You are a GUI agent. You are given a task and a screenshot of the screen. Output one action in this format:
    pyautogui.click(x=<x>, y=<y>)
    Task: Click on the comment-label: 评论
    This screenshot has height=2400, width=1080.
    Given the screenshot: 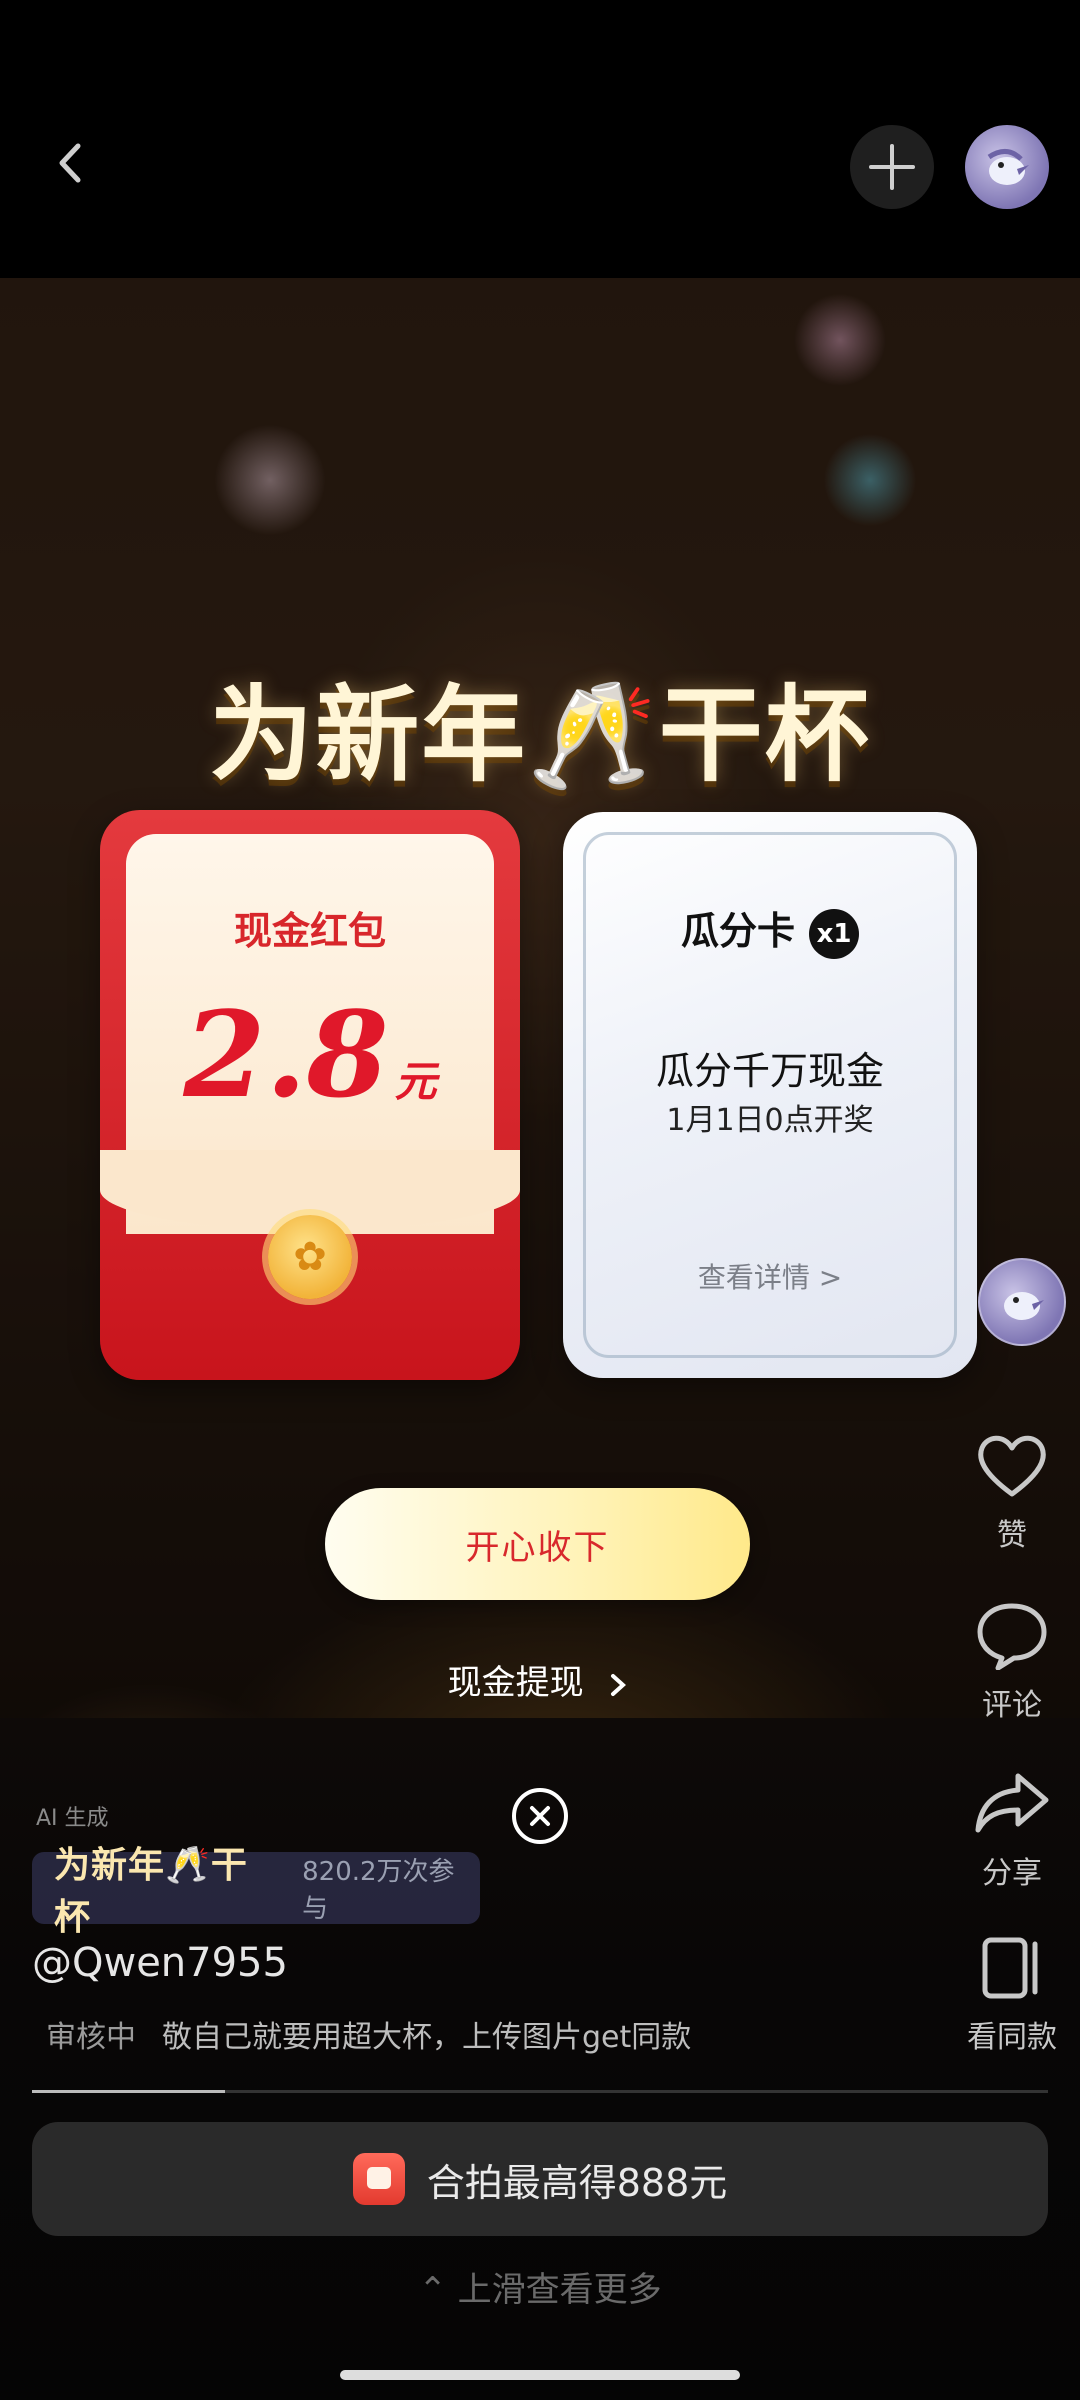 What is the action you would take?
    pyautogui.click(x=1012, y=1705)
    